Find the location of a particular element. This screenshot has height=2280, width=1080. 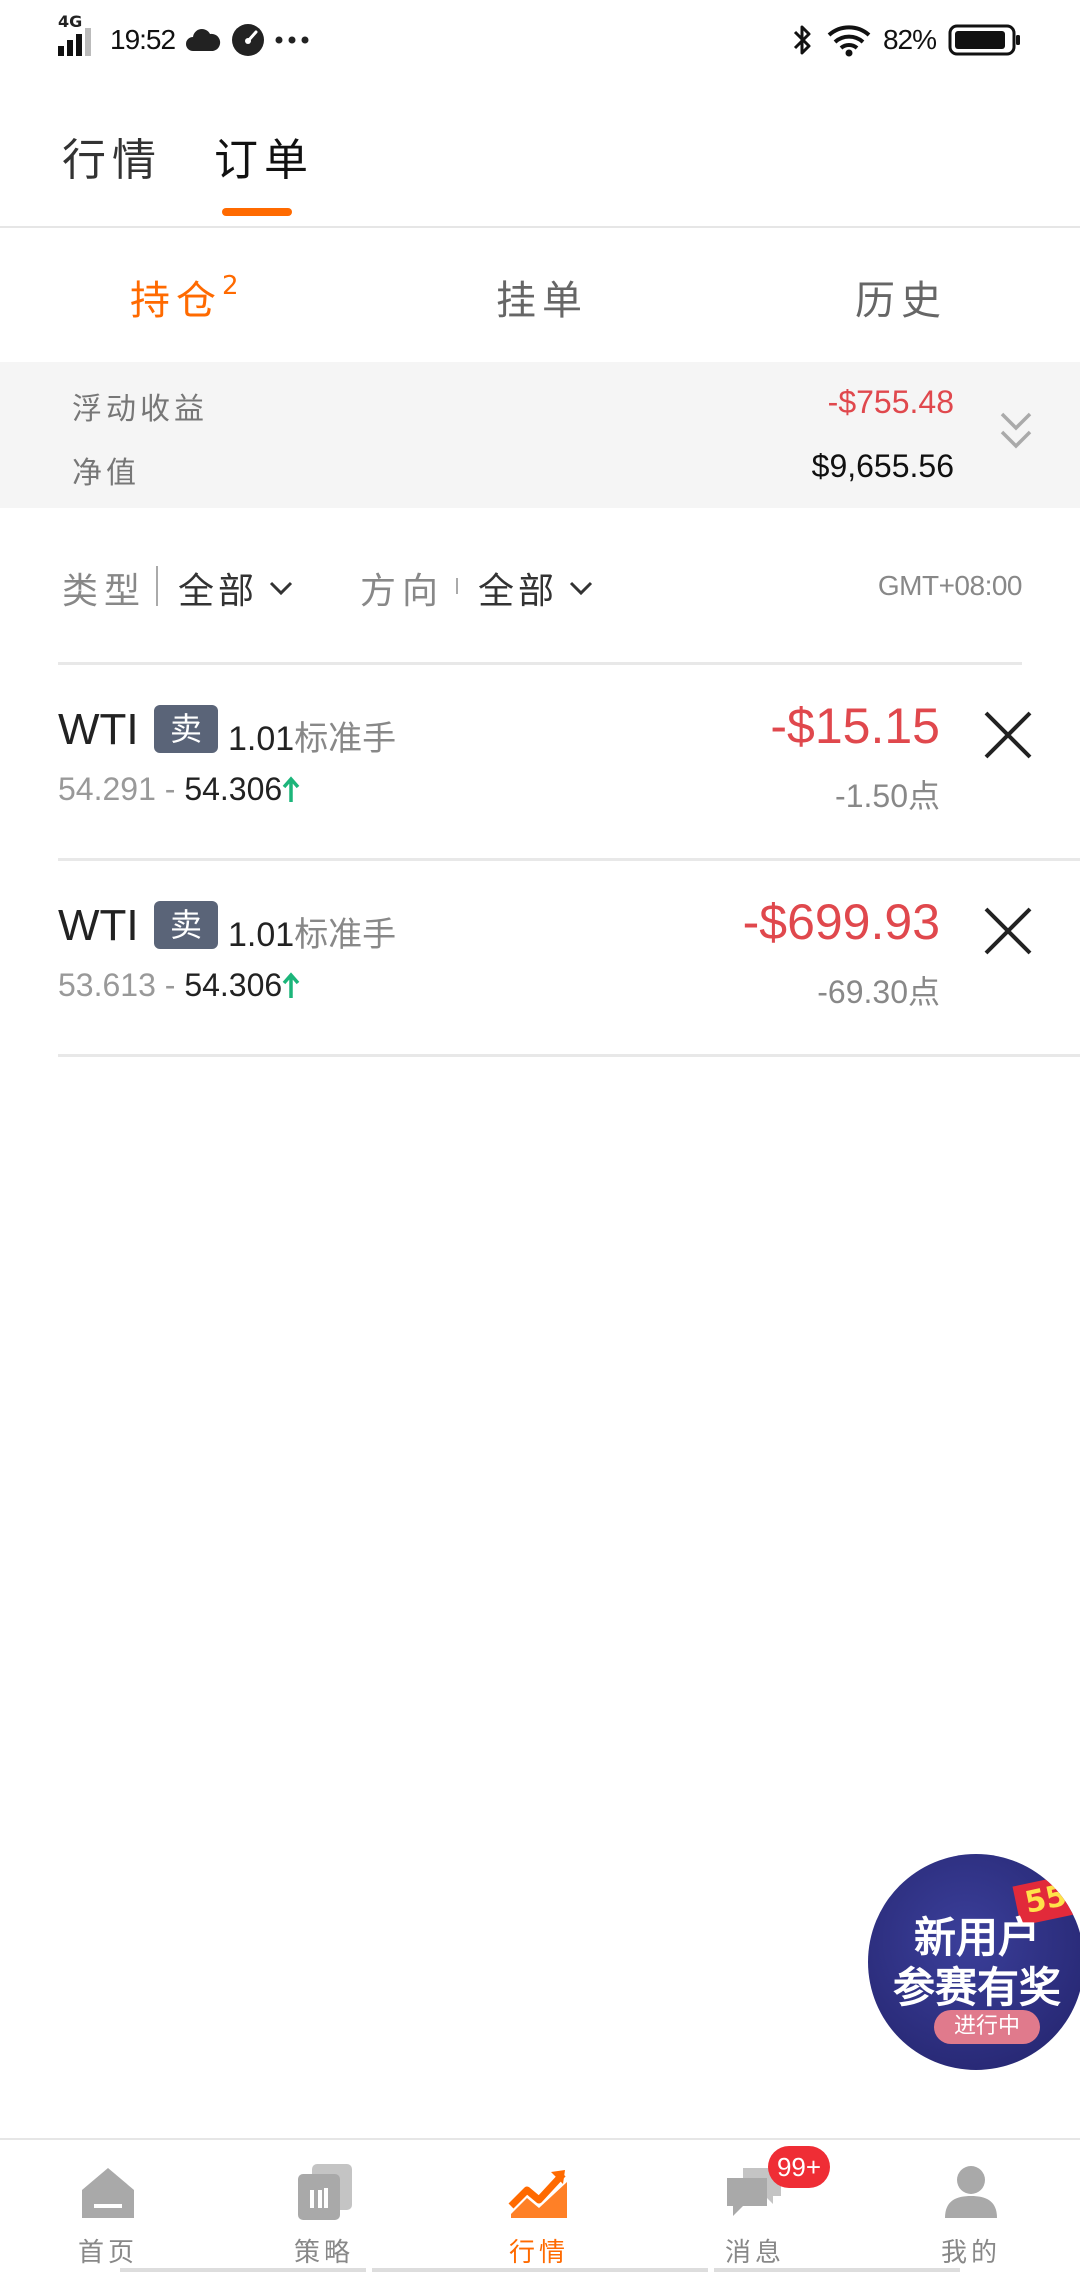

bottom-nav: 首页 策略 行情 消息 99+ 我的 is located at coordinates (540, 2209).